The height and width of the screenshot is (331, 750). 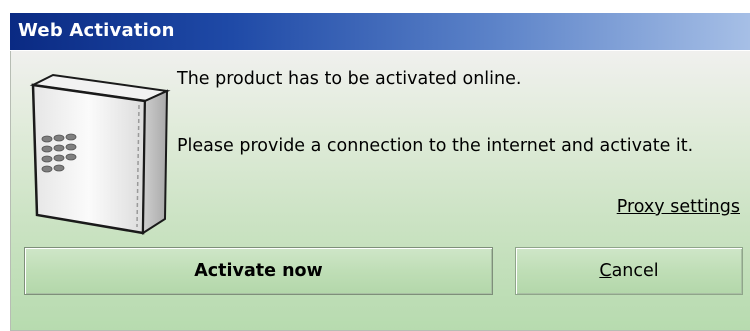 What do you see at coordinates (678, 207) in the screenshot?
I see `proxy-settings-link: Proxy settings` at bounding box center [678, 207].